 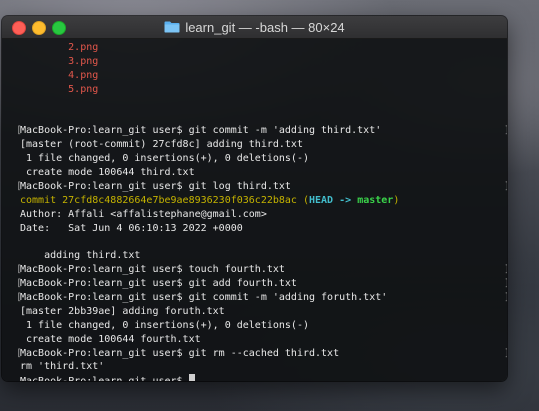 What do you see at coordinates (122, 311) in the screenshot?
I see `output-line: [master 2bb39ae] adding foruth.txt` at bounding box center [122, 311].